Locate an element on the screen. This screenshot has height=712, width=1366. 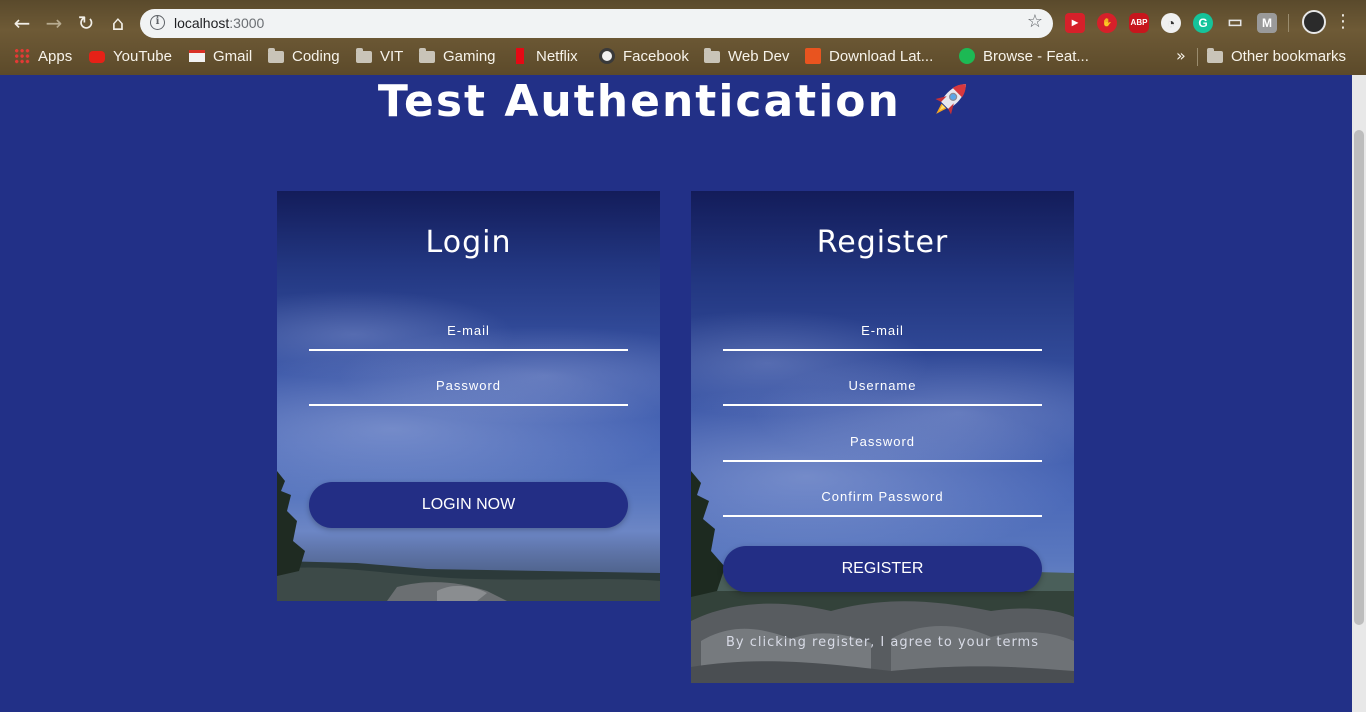
register-username-field is located at coordinates (882, 386).